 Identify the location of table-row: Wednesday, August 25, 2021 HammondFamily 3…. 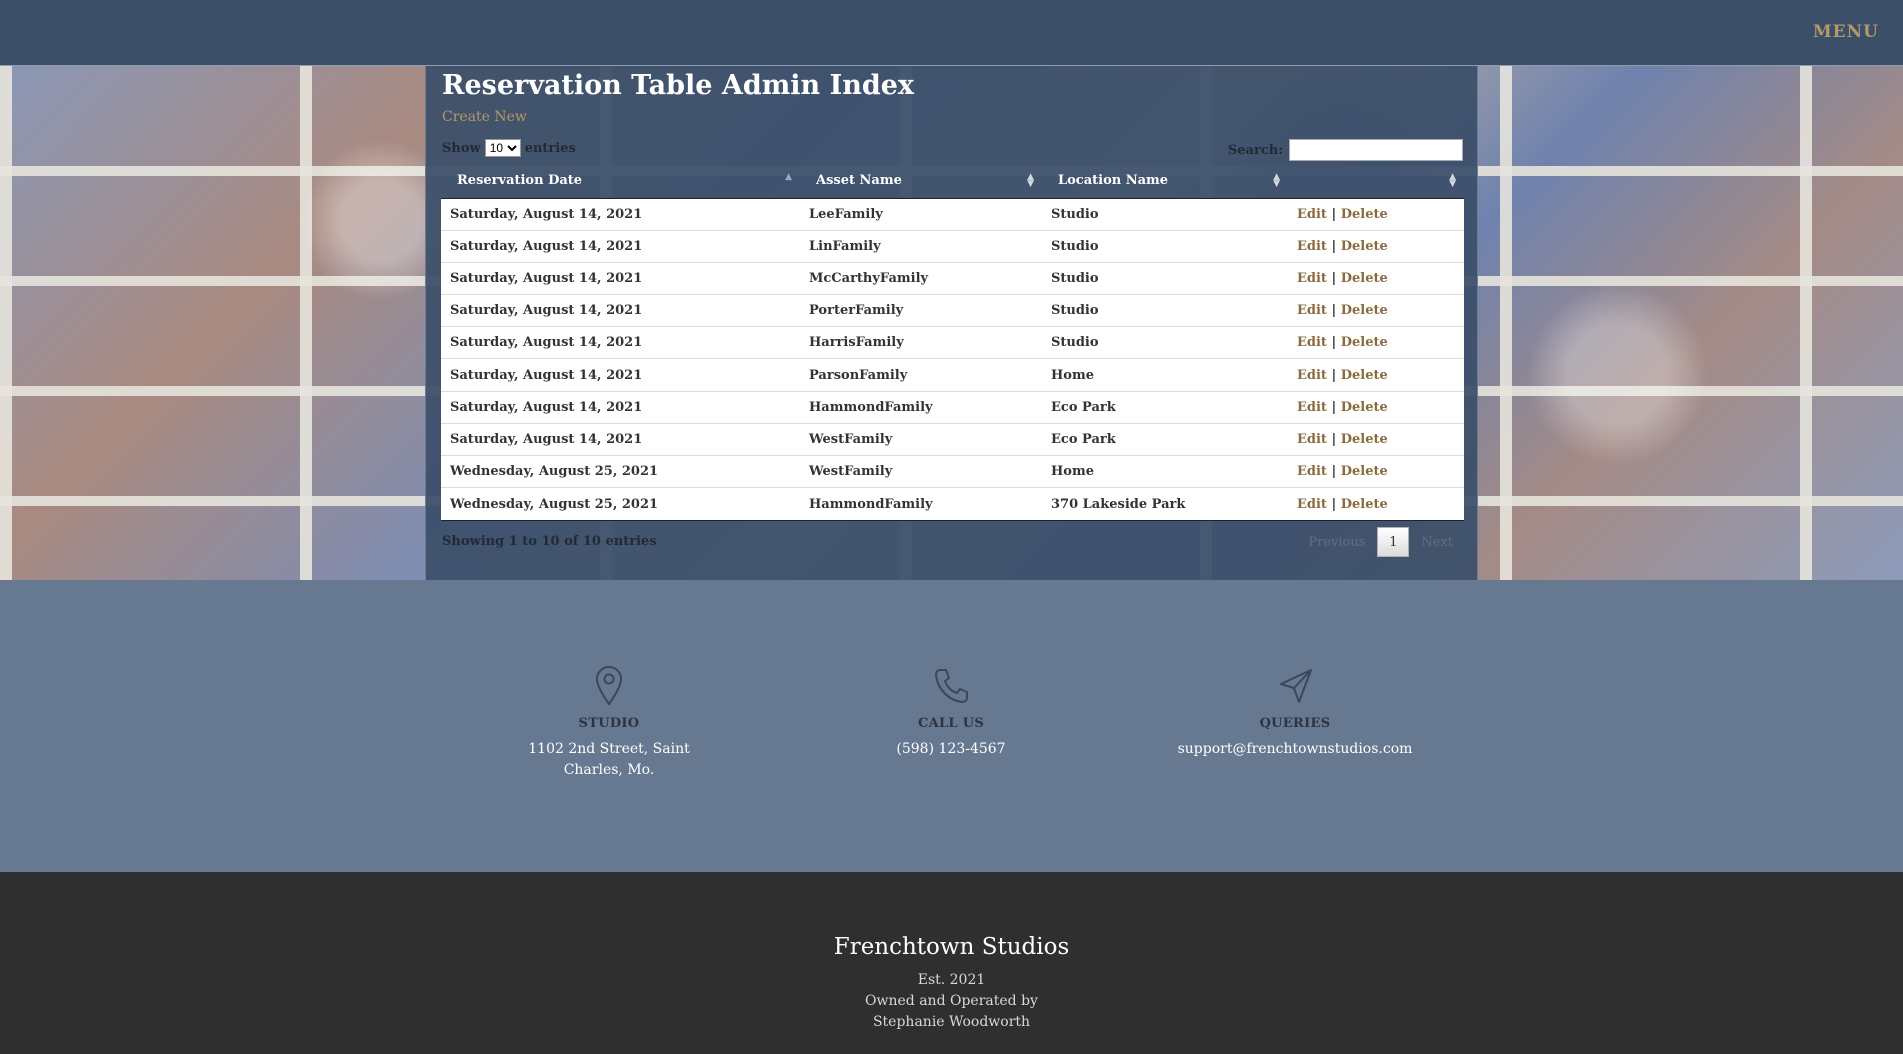
(952, 503).